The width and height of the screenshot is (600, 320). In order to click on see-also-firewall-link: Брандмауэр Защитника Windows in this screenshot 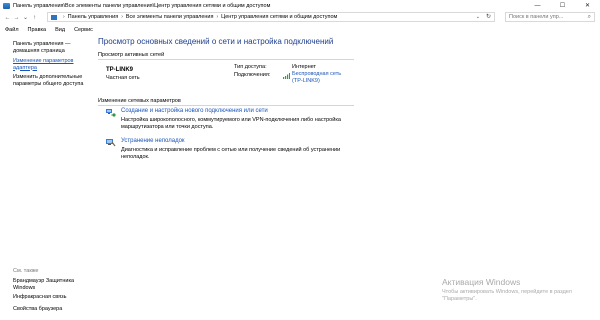, I will do `click(50, 284)`.